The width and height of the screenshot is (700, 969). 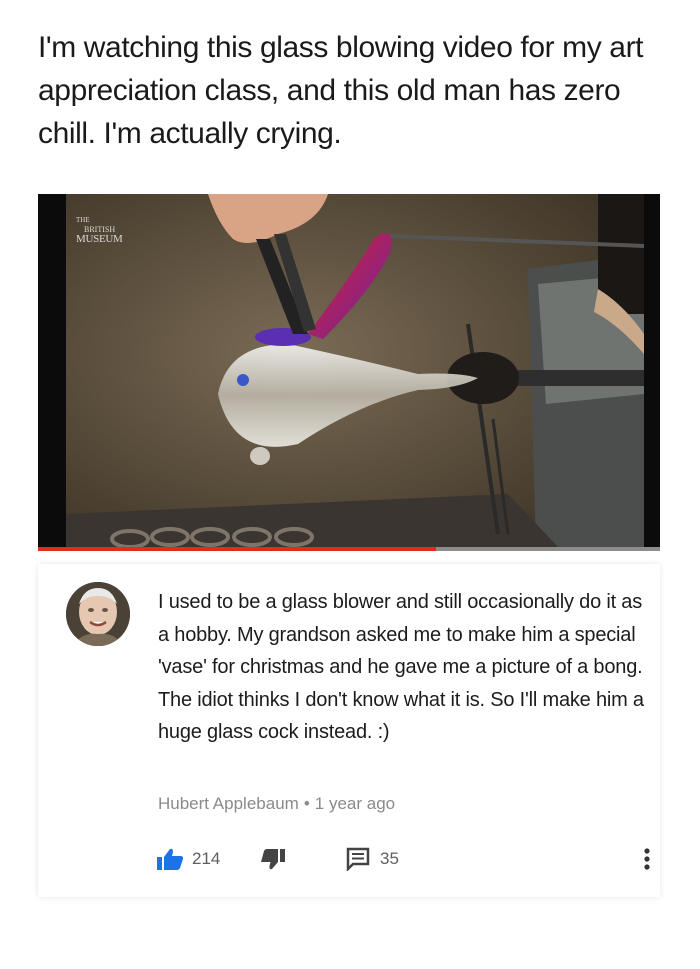 I want to click on author-name: Hubert Applebaum, so click(x=228, y=803).